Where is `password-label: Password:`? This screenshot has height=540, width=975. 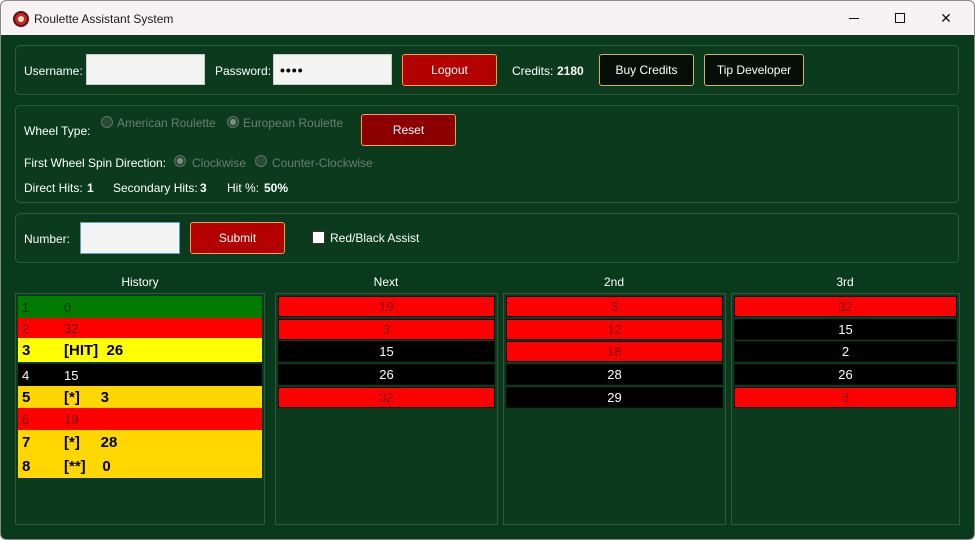 password-label: Password: is located at coordinates (243, 71).